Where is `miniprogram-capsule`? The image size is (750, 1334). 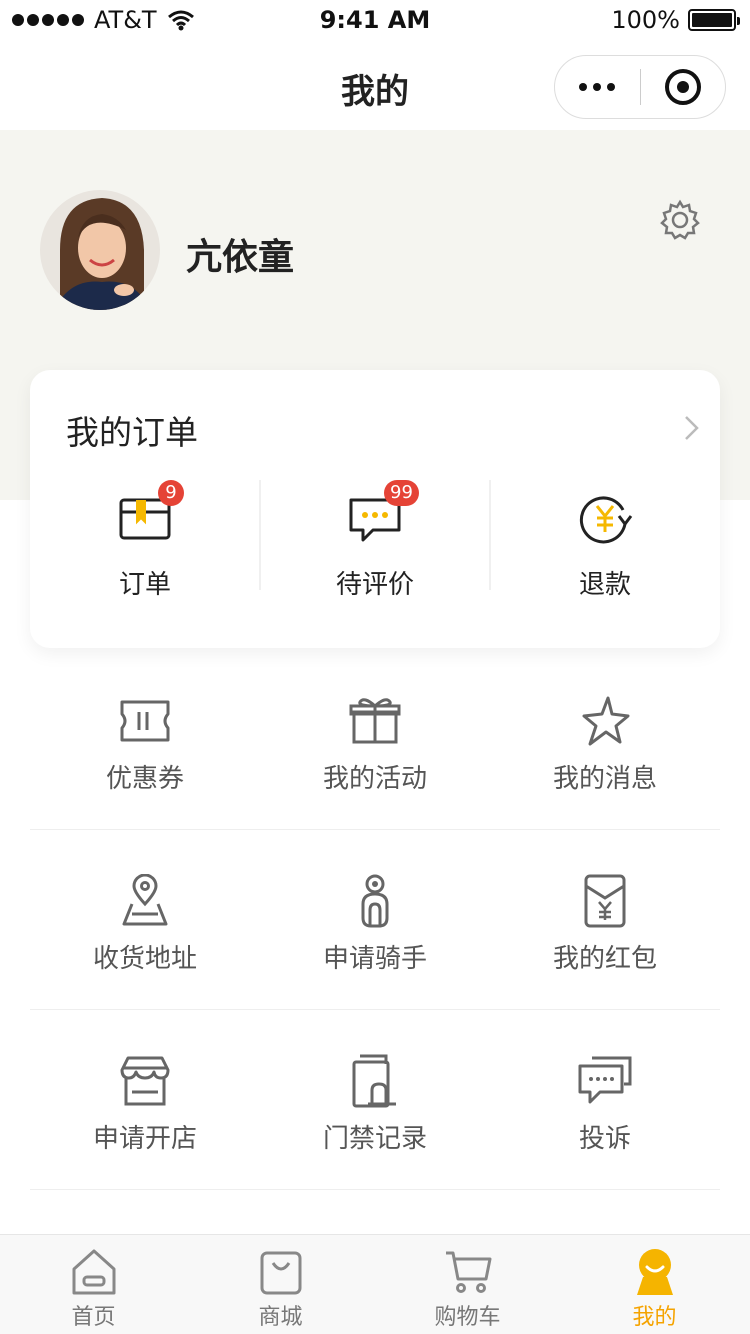
miniprogram-capsule is located at coordinates (640, 87).